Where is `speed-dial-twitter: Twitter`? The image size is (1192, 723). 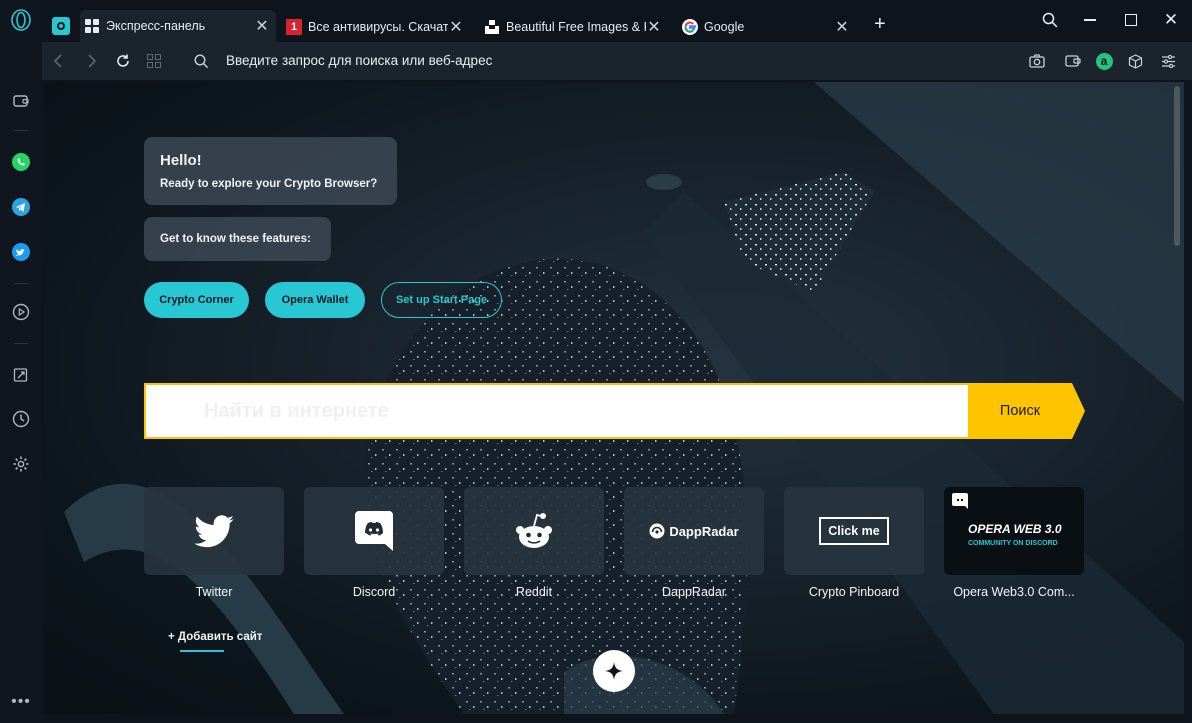
speed-dial-twitter: Twitter is located at coordinates (214, 543).